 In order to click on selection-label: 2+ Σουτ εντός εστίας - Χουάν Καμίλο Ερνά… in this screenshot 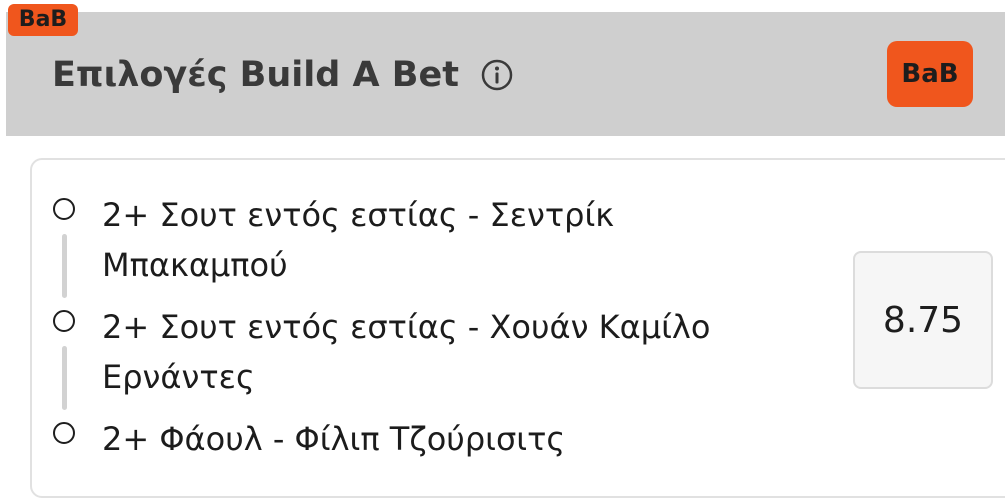, I will do `click(406, 352)`.